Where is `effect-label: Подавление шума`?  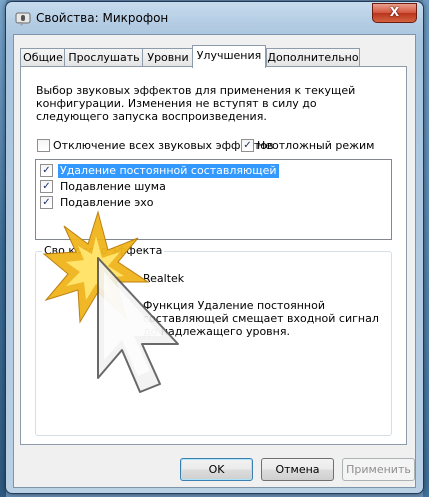 effect-label: Подавление шума is located at coordinates (113, 186).